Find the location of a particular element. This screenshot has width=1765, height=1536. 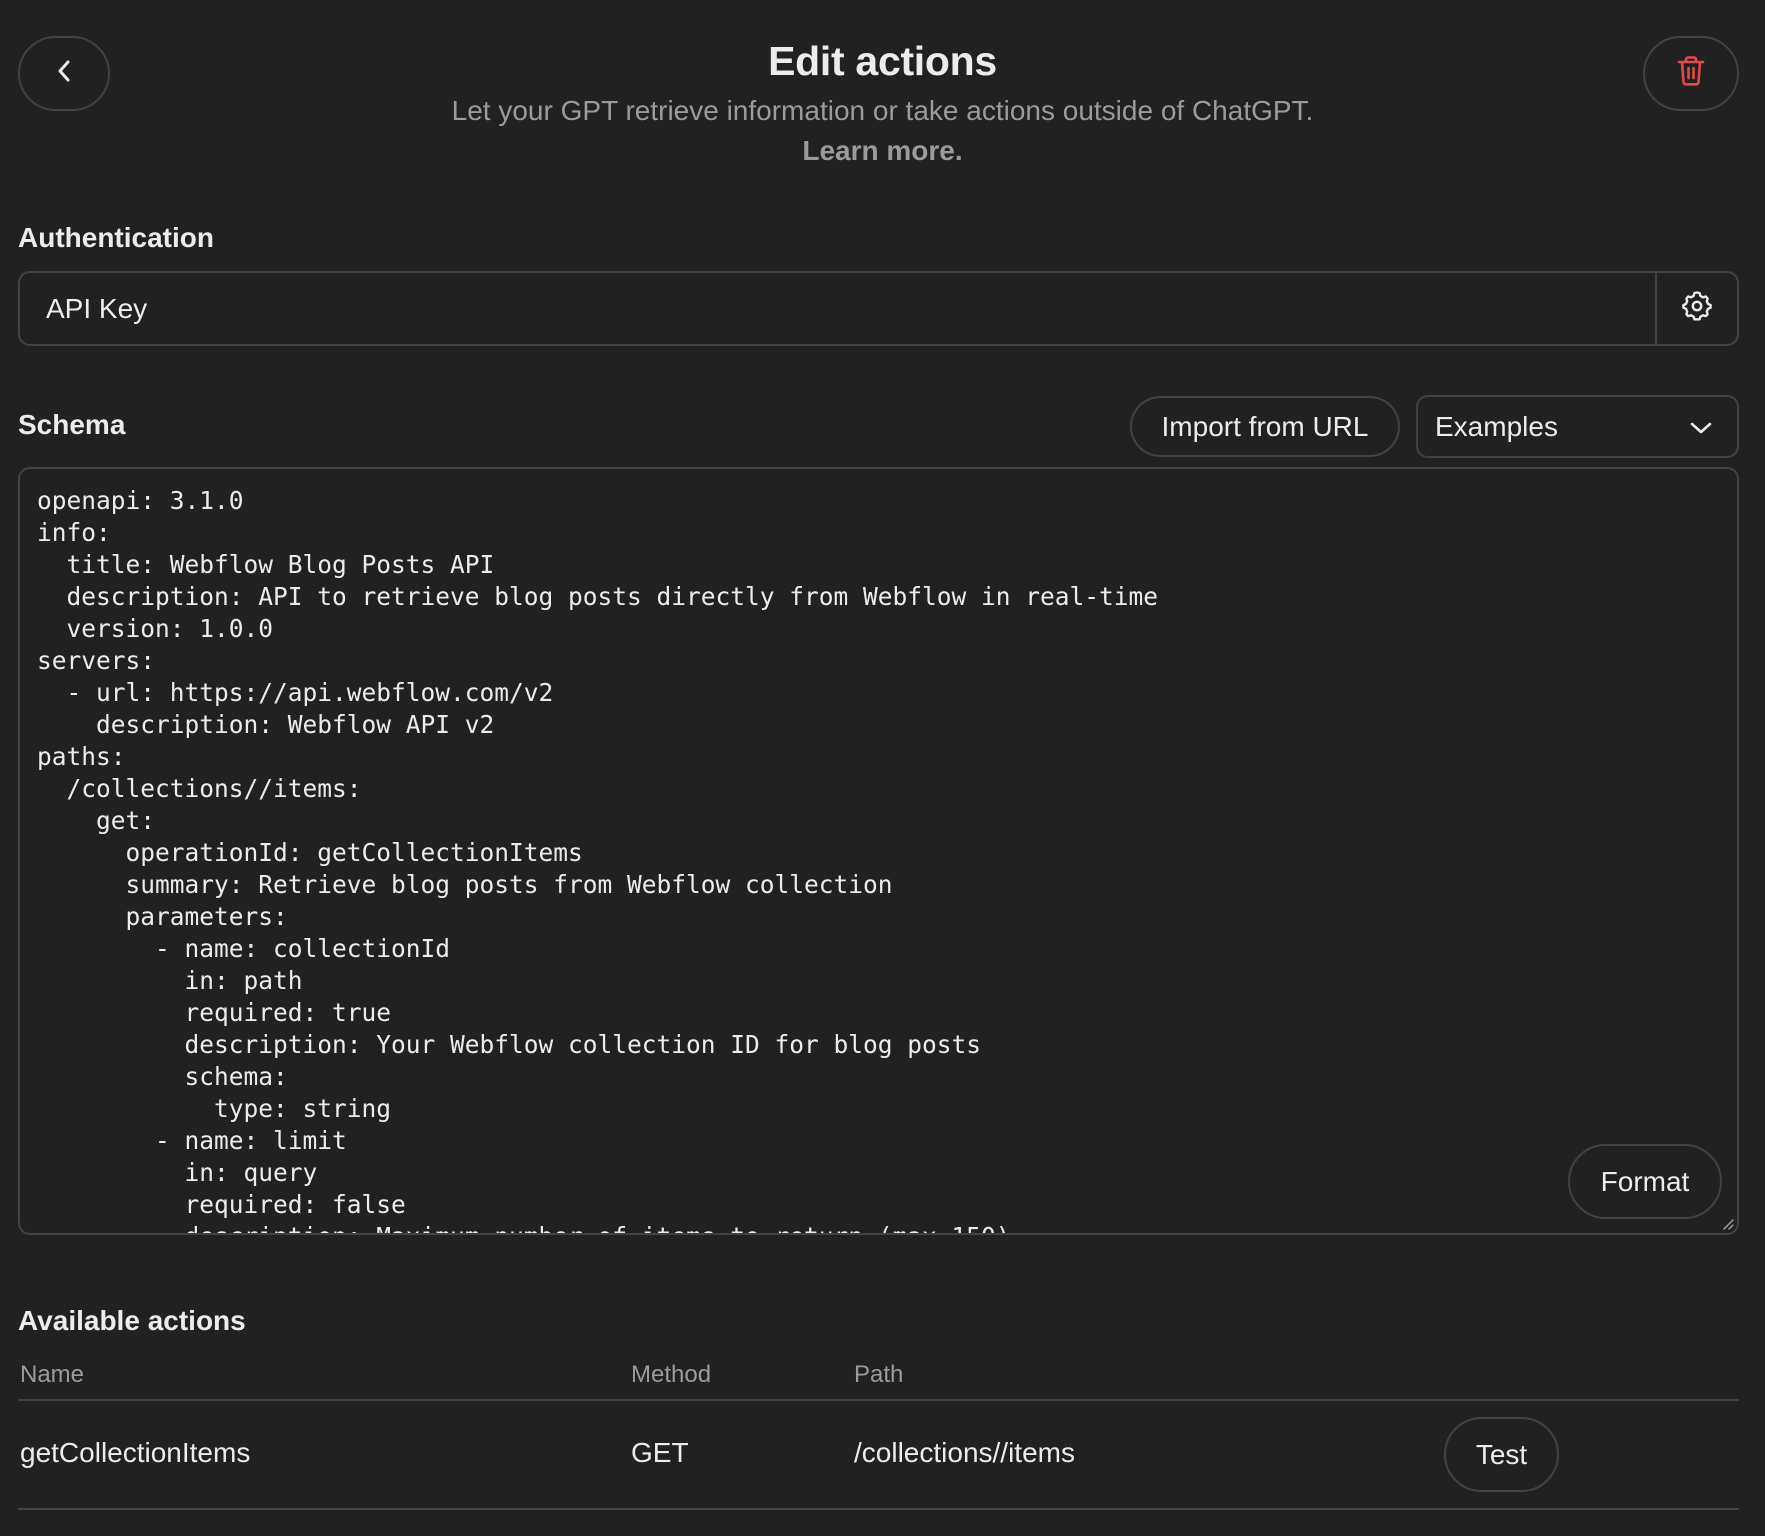

action-name: getCollectionItems is located at coordinates (135, 1452).